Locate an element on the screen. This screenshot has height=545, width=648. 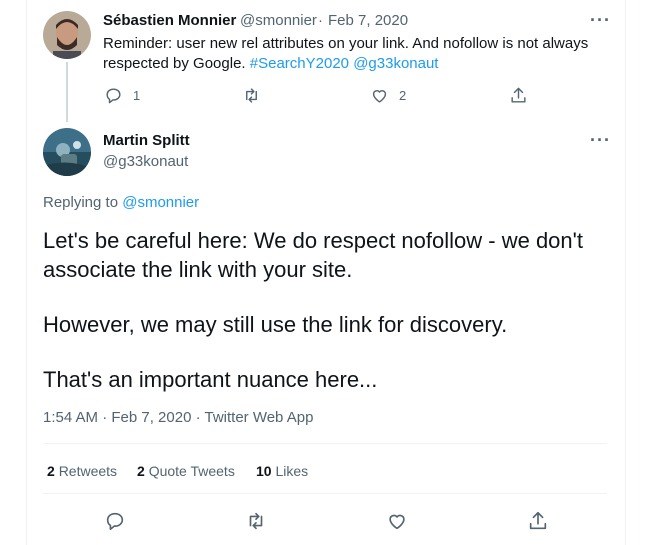
replying-prefix: Replying to is located at coordinates (81, 202).